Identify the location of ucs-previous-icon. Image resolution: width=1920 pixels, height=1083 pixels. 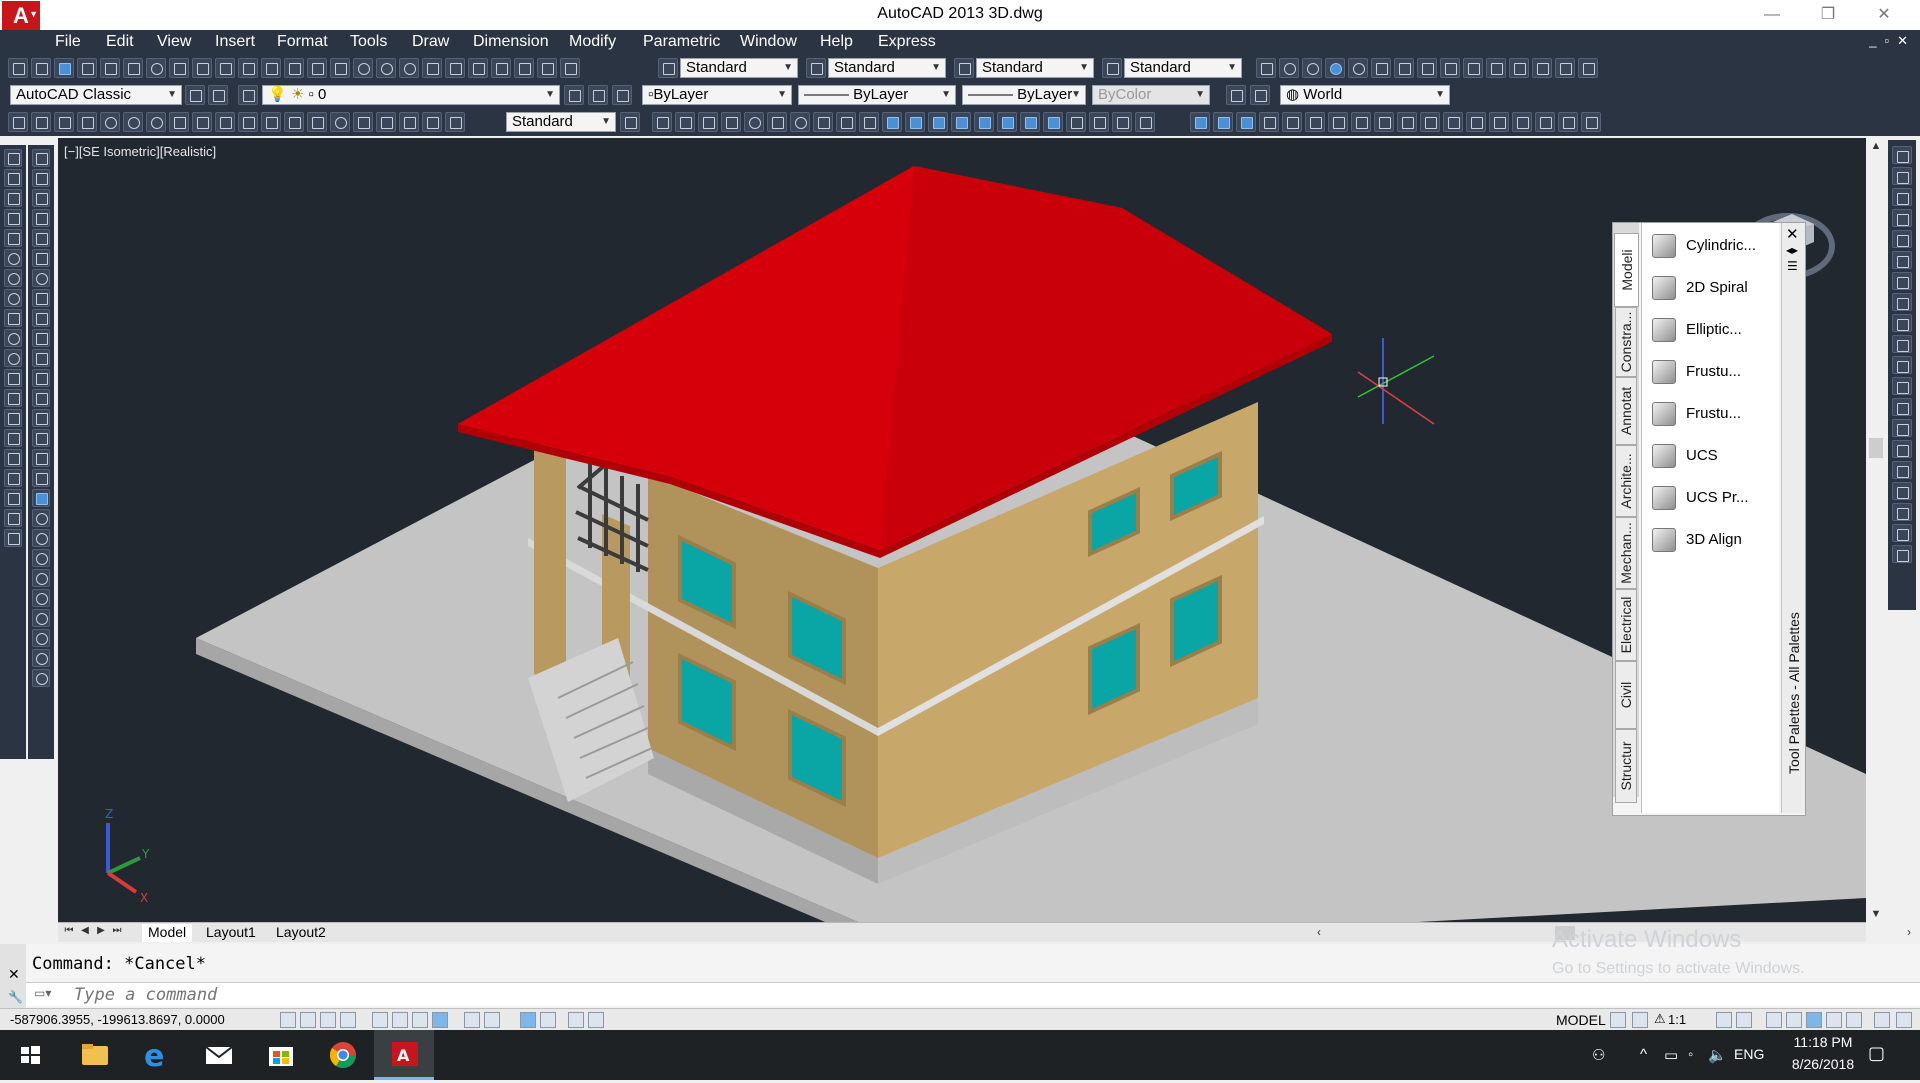
(1260, 95).